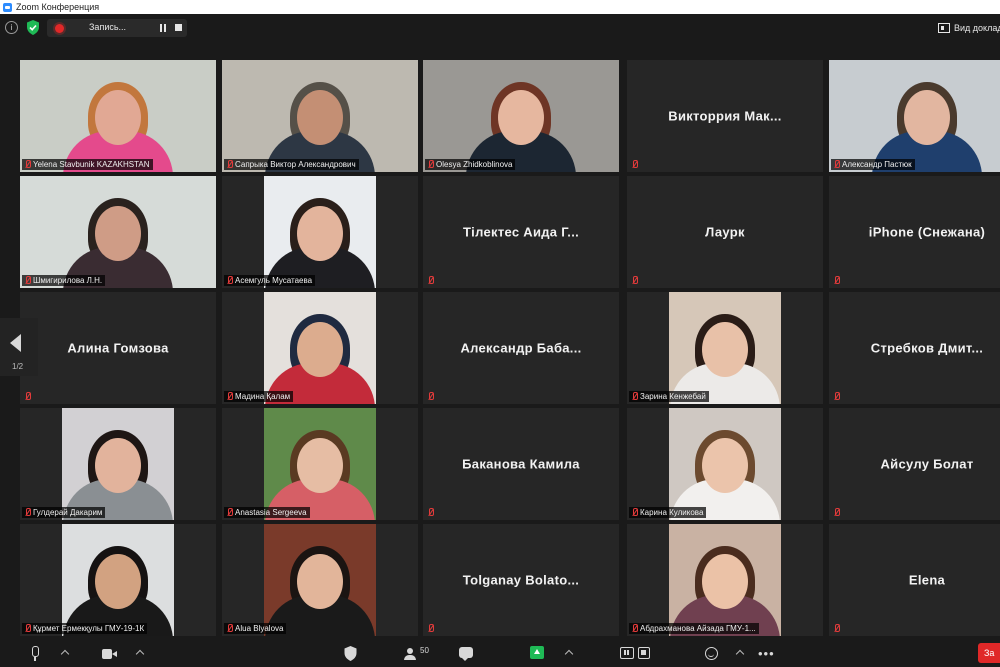  I want to click on participant-tile: Гулдерай Дакарим, so click(118, 464).